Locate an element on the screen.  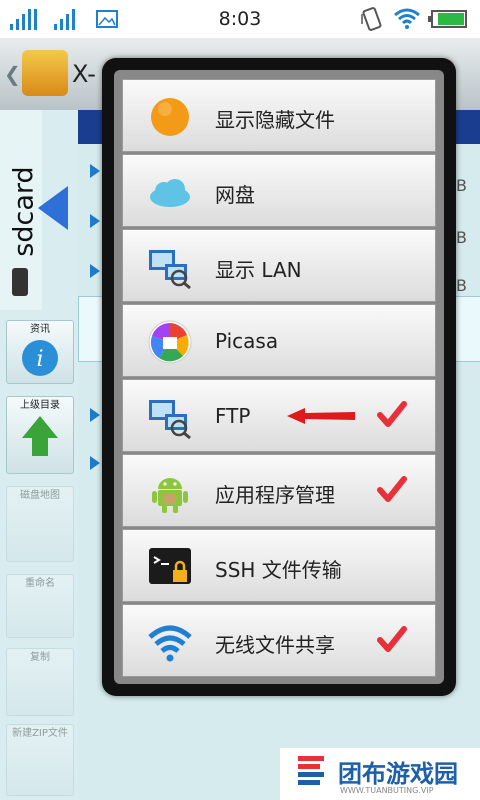
rename-button: 重命名 is located at coordinates (40, 606).